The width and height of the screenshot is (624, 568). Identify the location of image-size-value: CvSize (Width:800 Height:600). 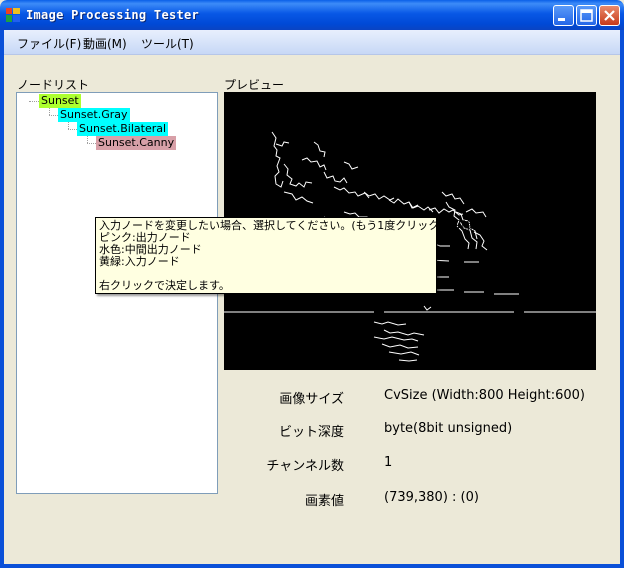
(484, 395).